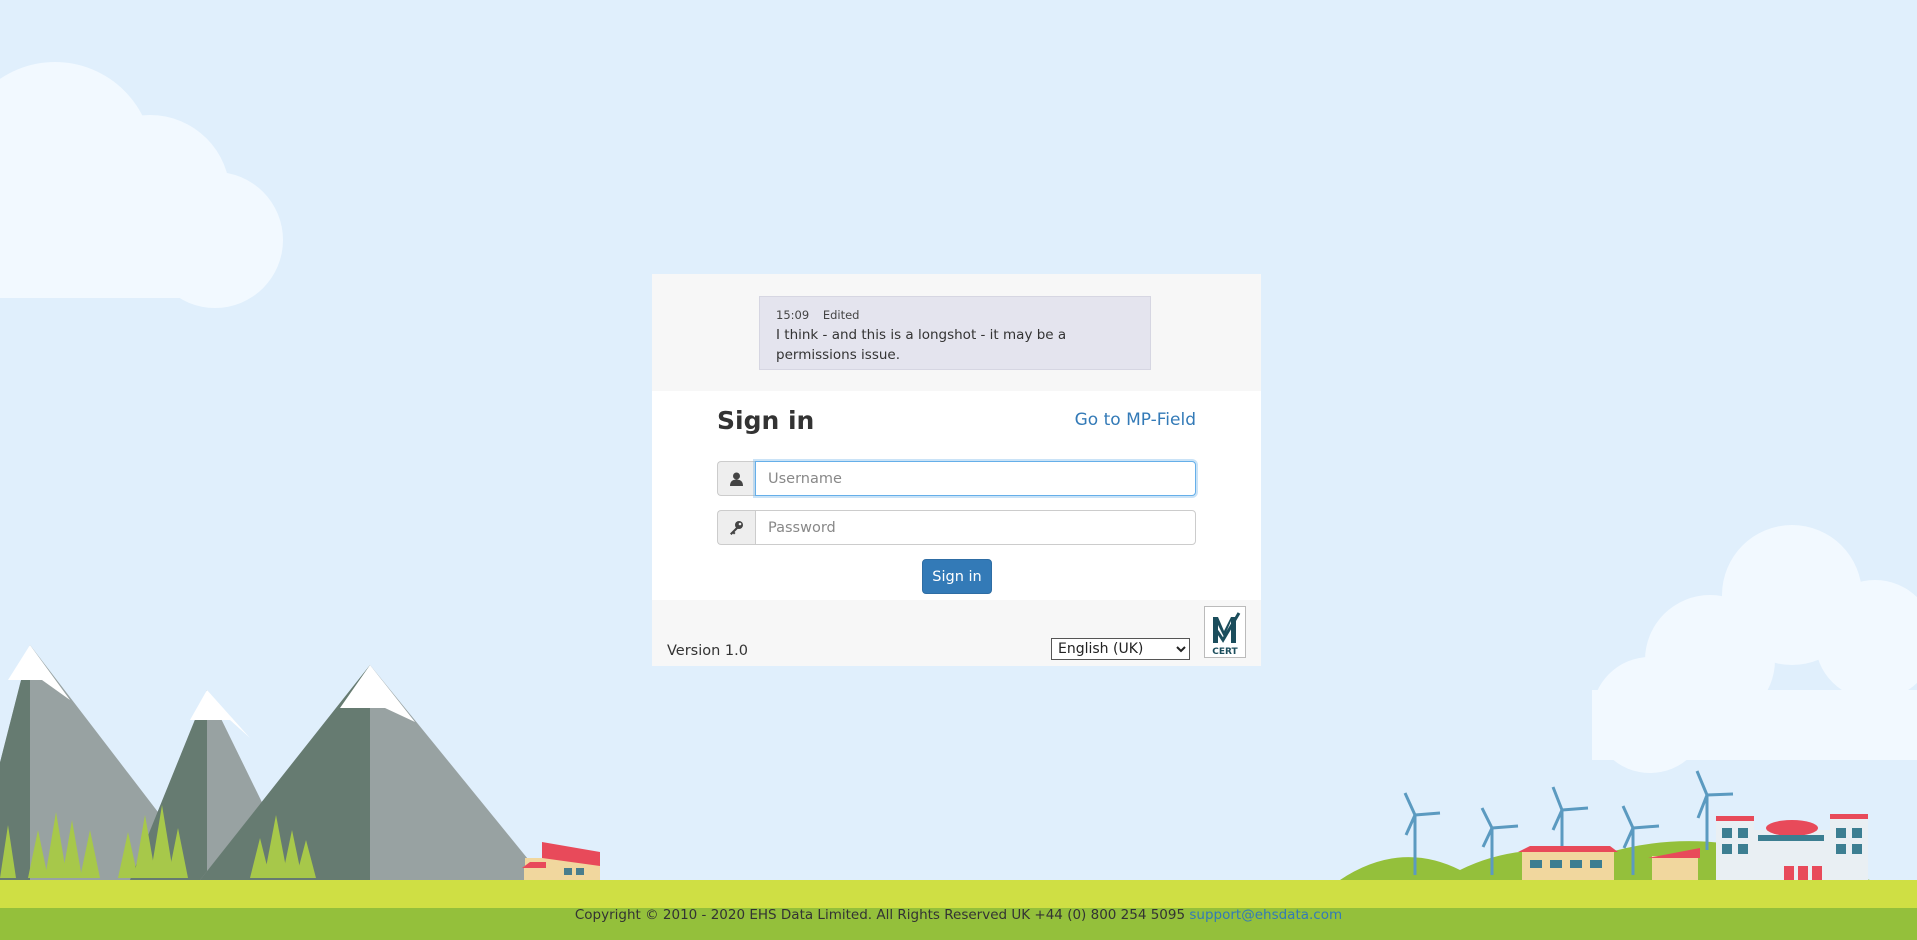  What do you see at coordinates (956, 633) in the screenshot?
I see `panel-footer: Version 1.0 English (UK) CERT` at bounding box center [956, 633].